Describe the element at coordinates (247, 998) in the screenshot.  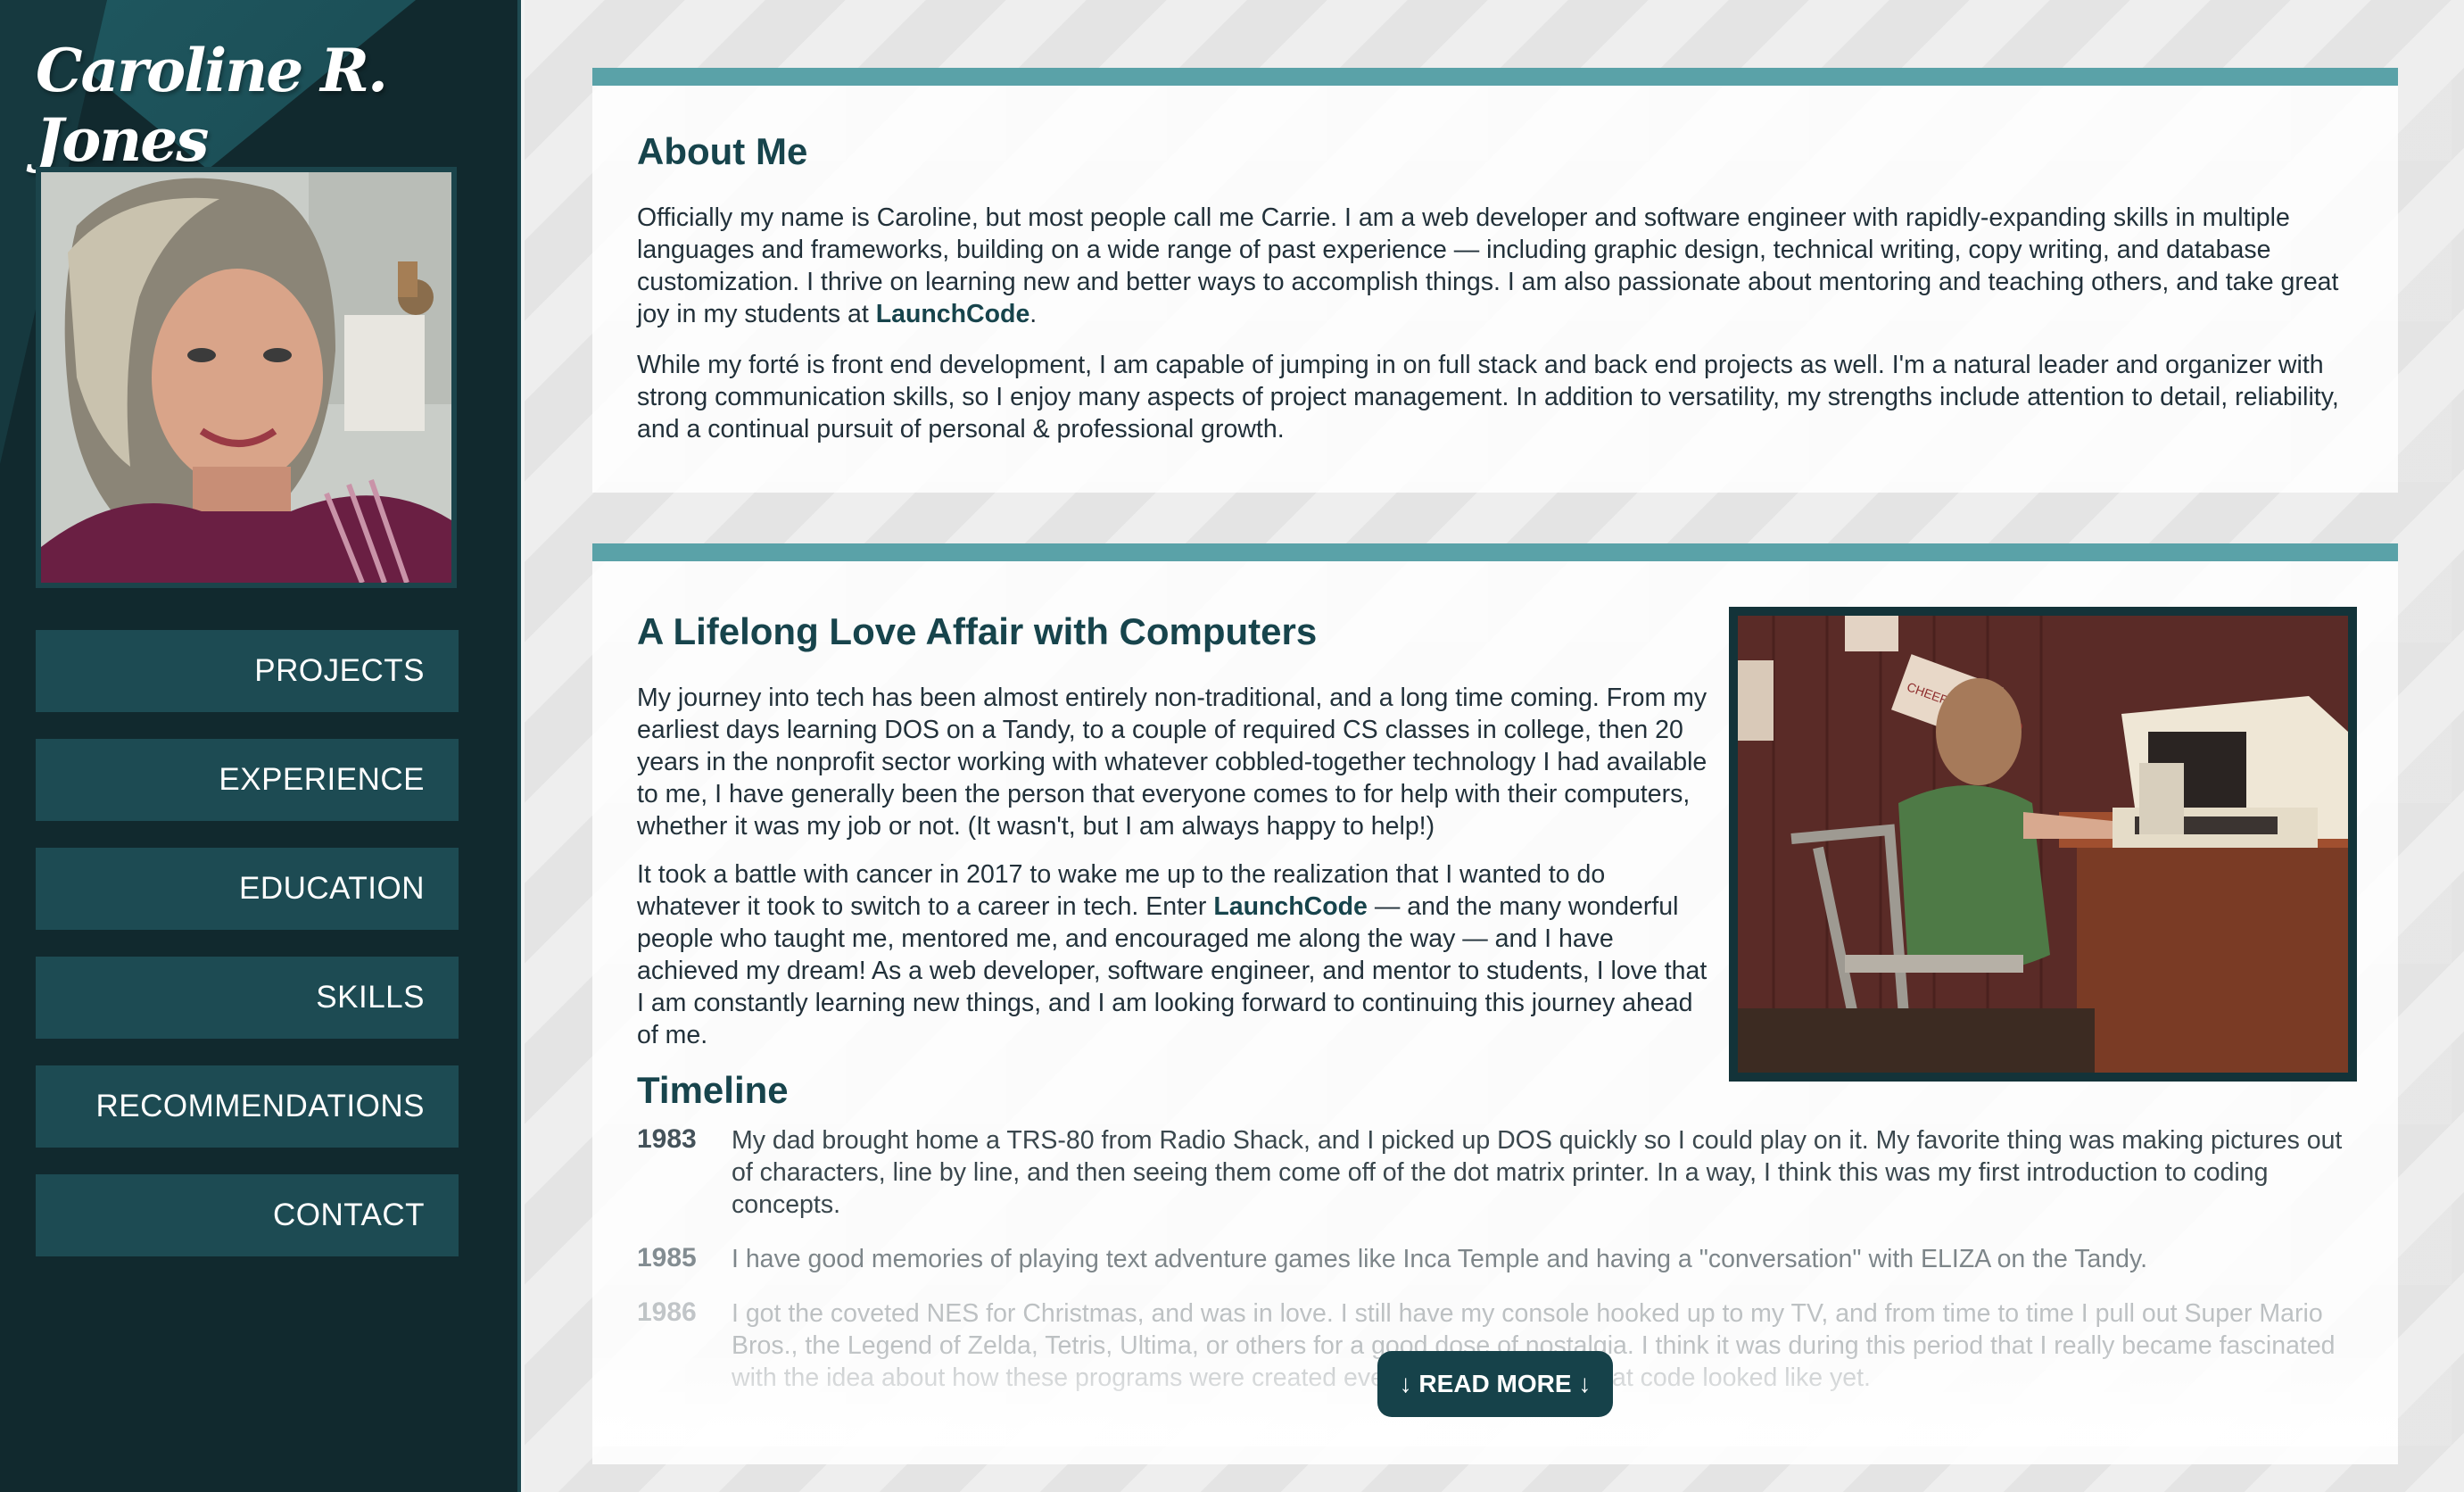
I see `nav-skills: SKILLS` at that location.